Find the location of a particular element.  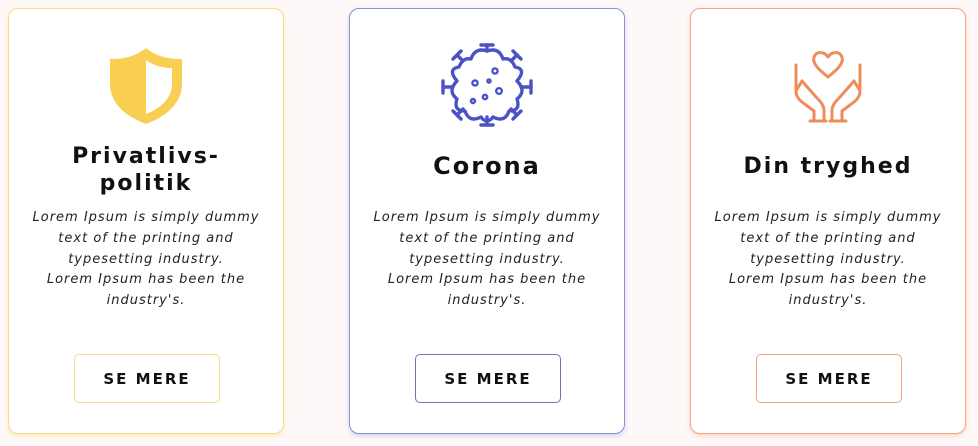

virus-icon is located at coordinates (487, 85).